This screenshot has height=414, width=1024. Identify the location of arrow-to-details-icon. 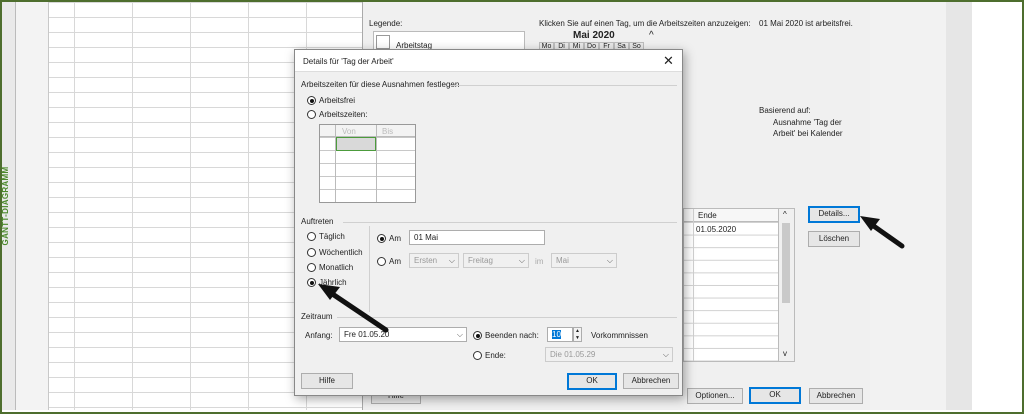
(882, 232).